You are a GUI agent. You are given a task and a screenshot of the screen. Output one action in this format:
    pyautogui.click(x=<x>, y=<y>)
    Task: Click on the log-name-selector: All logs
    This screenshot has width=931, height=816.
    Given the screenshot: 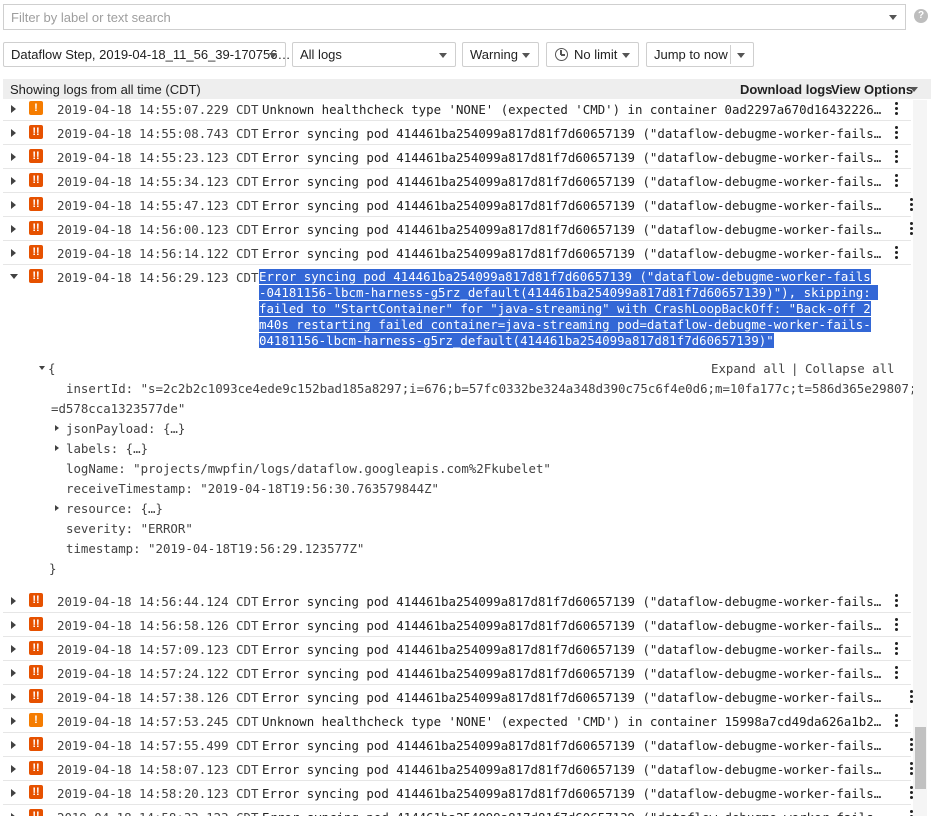 What is the action you would take?
    pyautogui.click(x=374, y=54)
    